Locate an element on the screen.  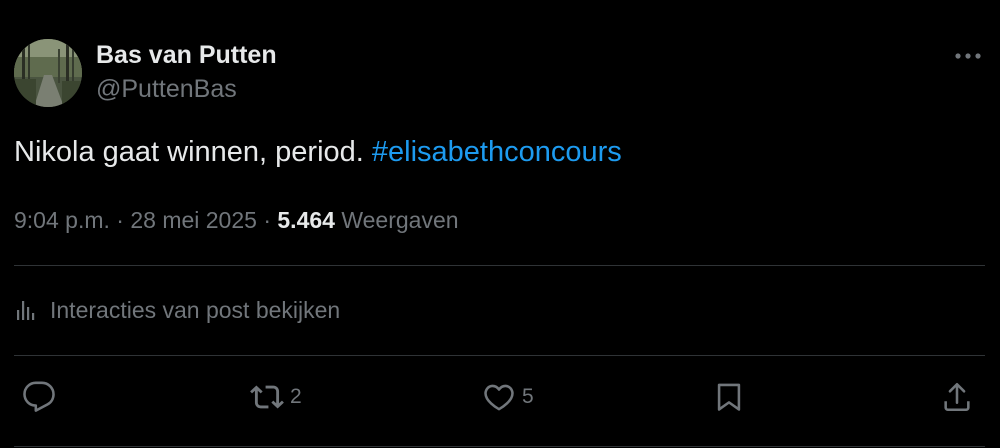
avatar is located at coordinates (48, 73).